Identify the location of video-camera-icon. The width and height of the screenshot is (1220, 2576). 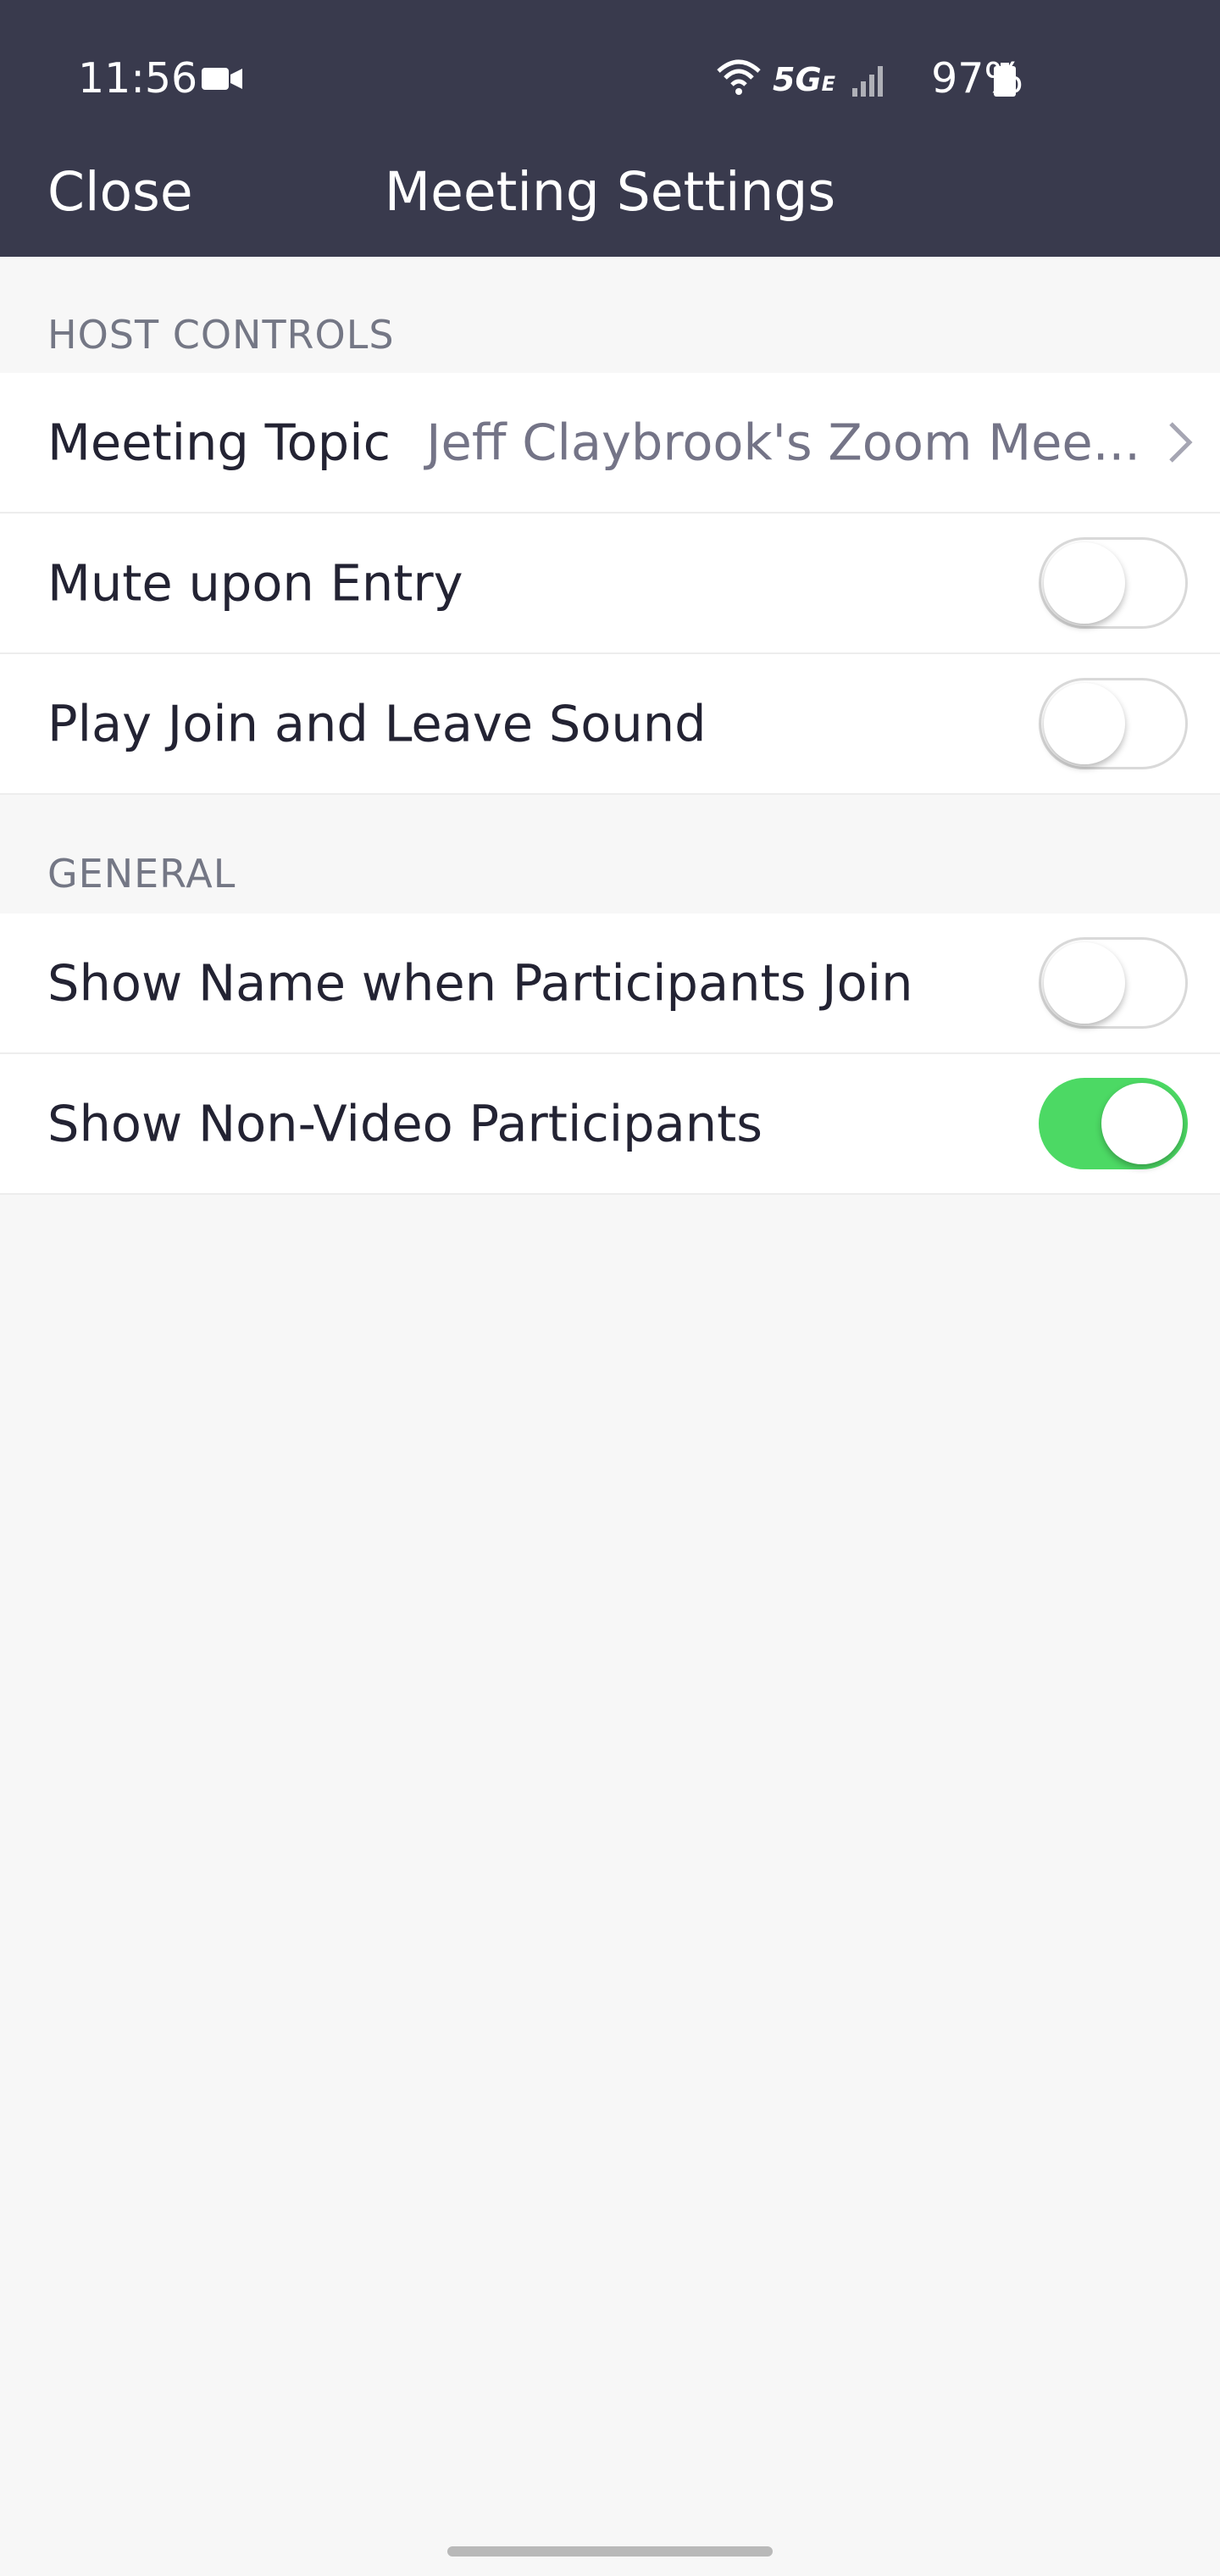
(222, 79).